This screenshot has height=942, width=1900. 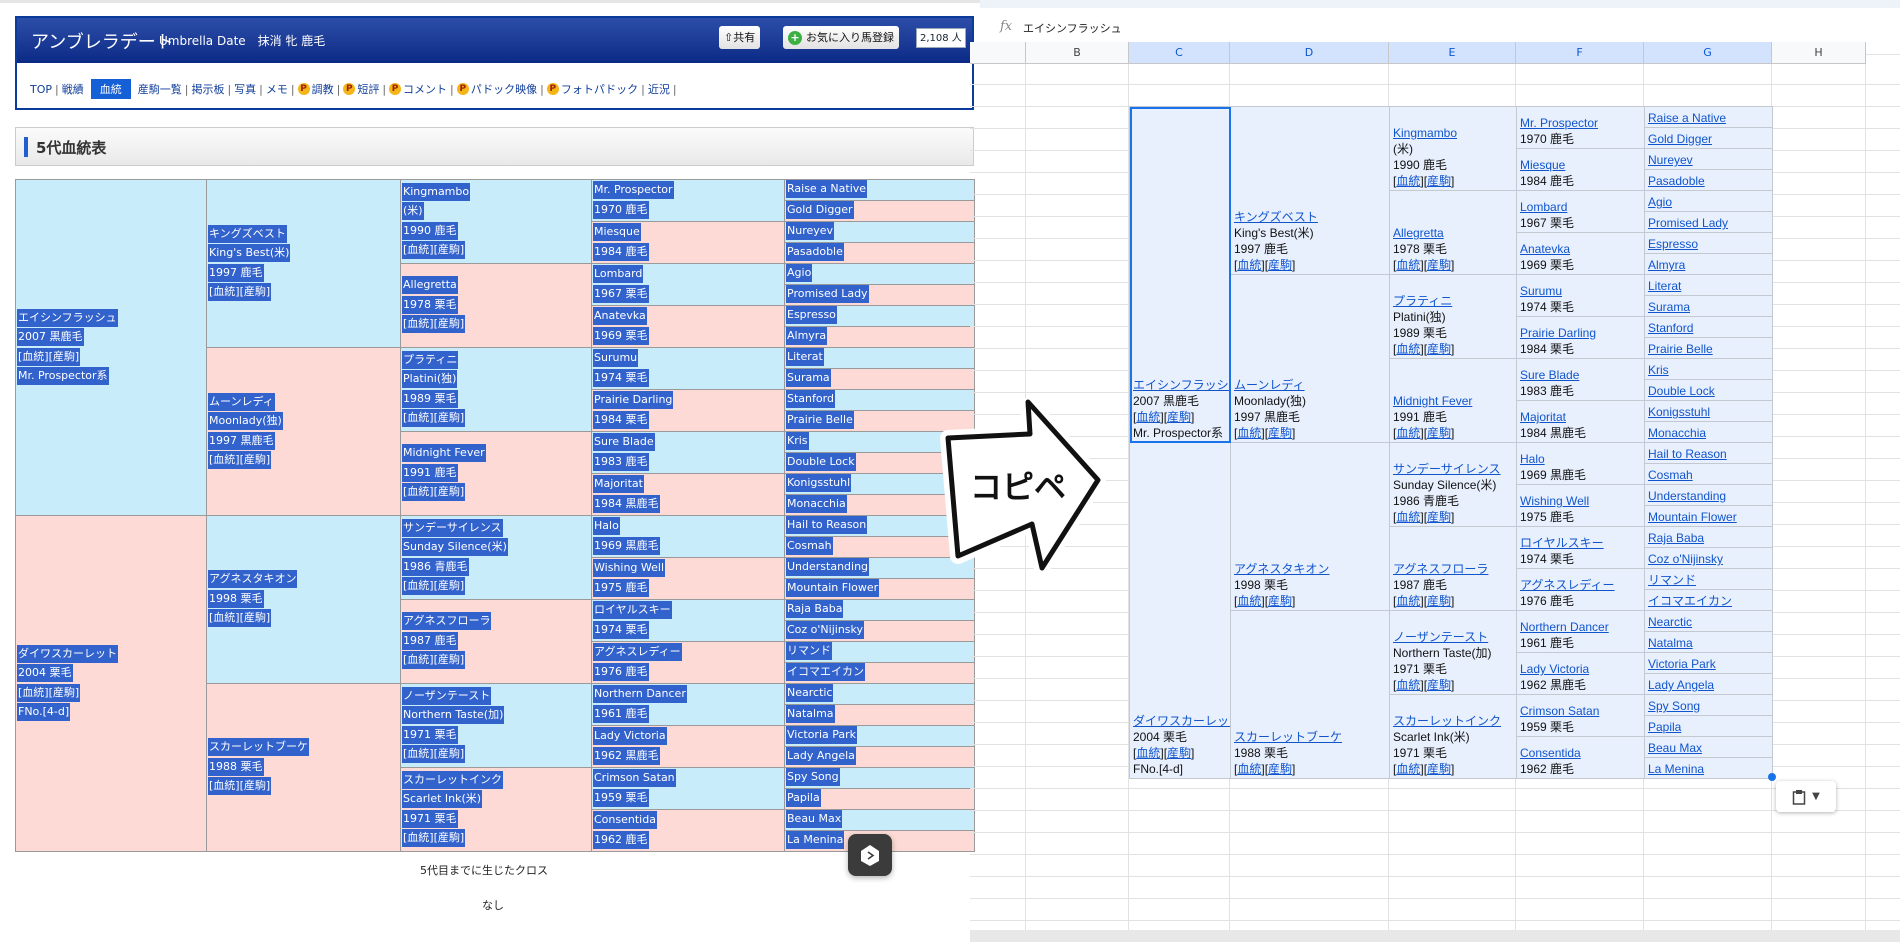 I want to click on horse-name-link: Cosmah, so click(x=1670, y=475).